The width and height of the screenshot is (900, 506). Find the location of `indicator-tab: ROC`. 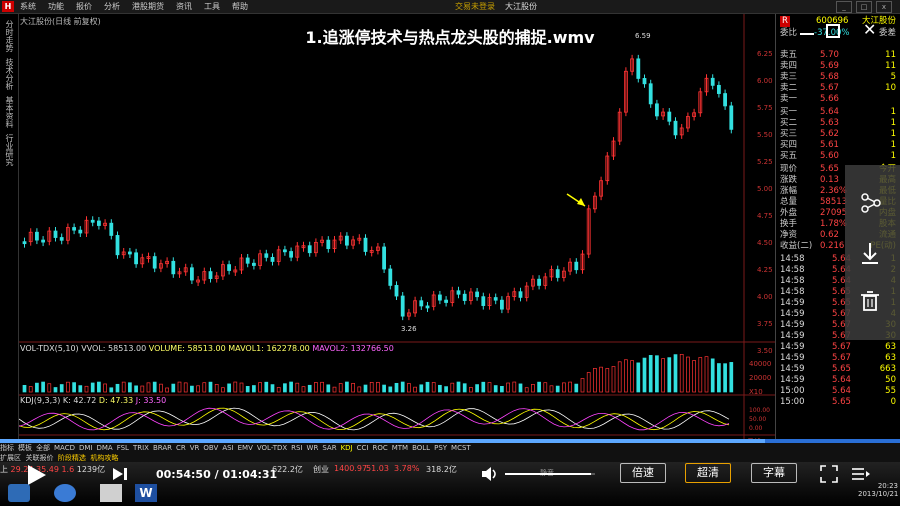

indicator-tab: ROC is located at coordinates (379, 448).